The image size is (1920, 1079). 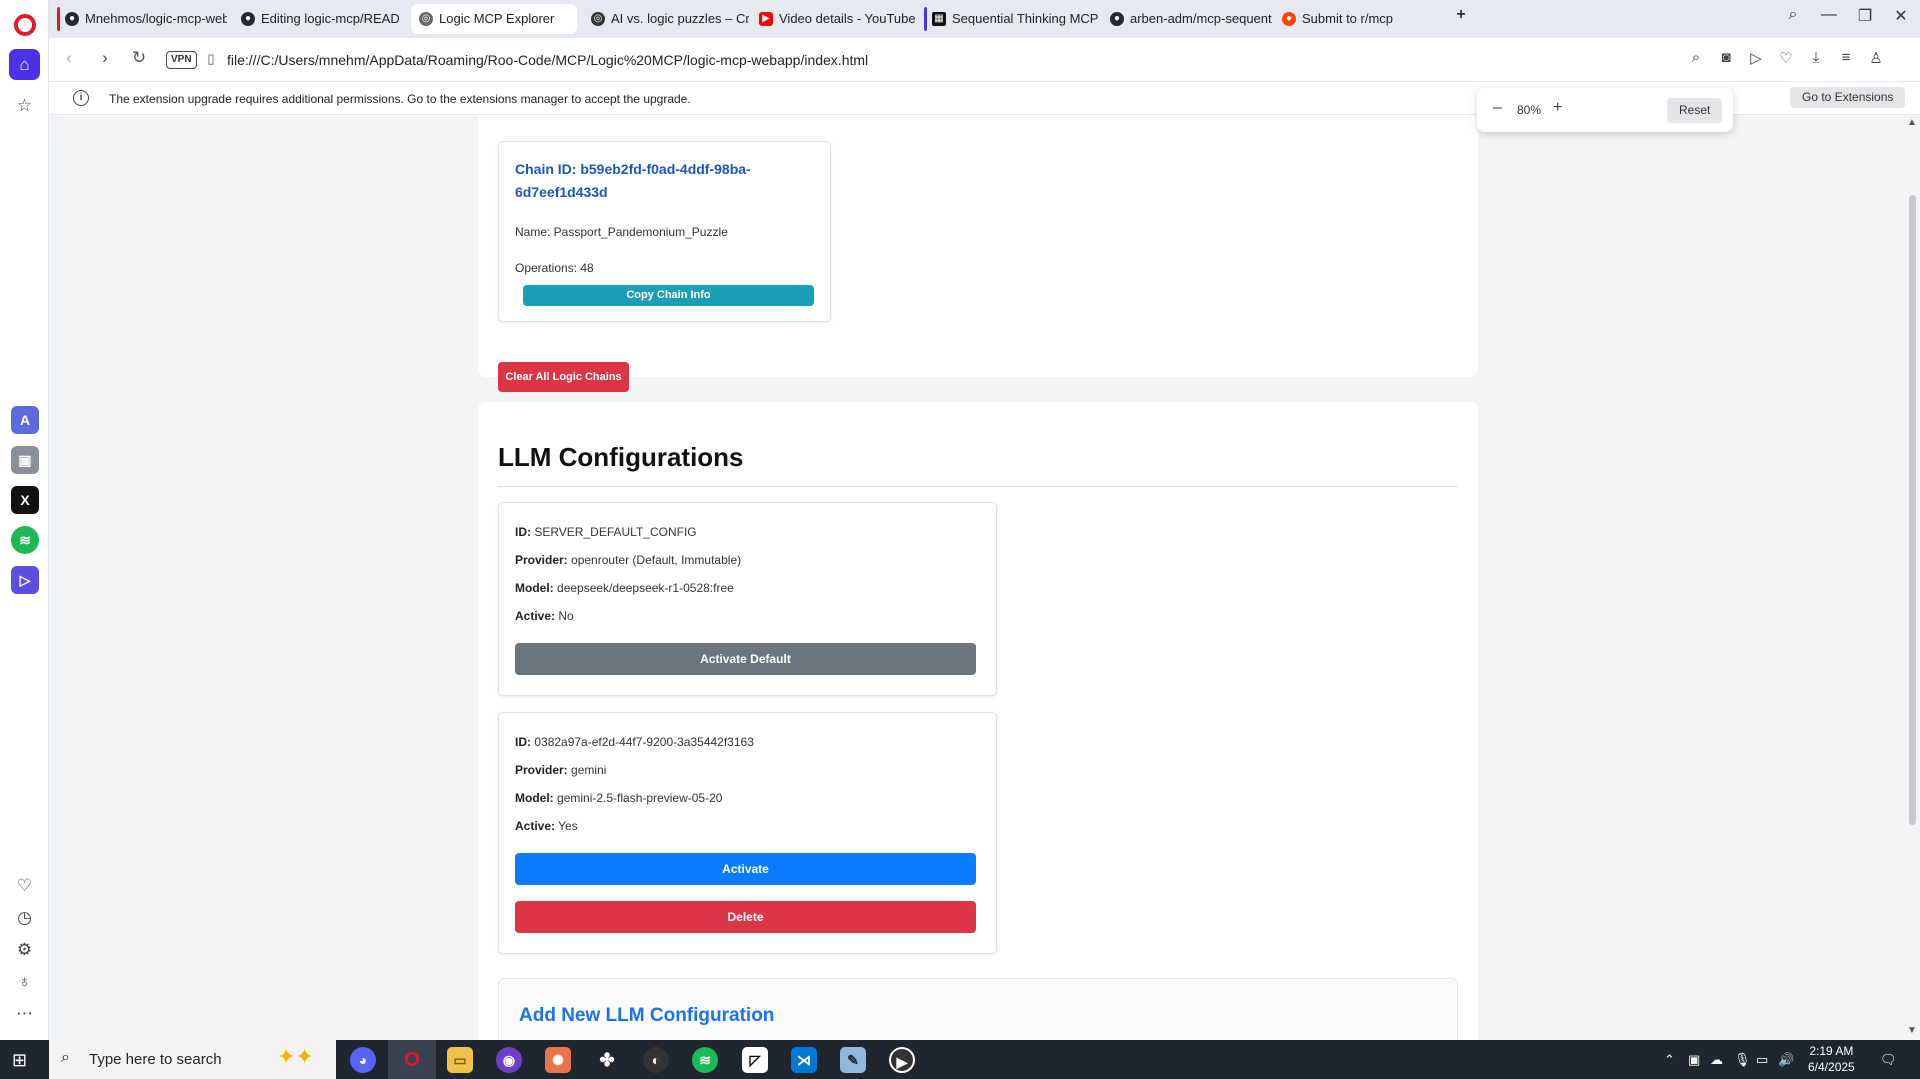 What do you see at coordinates (1865, 16) in the screenshot?
I see `restore-icon: ❐` at bounding box center [1865, 16].